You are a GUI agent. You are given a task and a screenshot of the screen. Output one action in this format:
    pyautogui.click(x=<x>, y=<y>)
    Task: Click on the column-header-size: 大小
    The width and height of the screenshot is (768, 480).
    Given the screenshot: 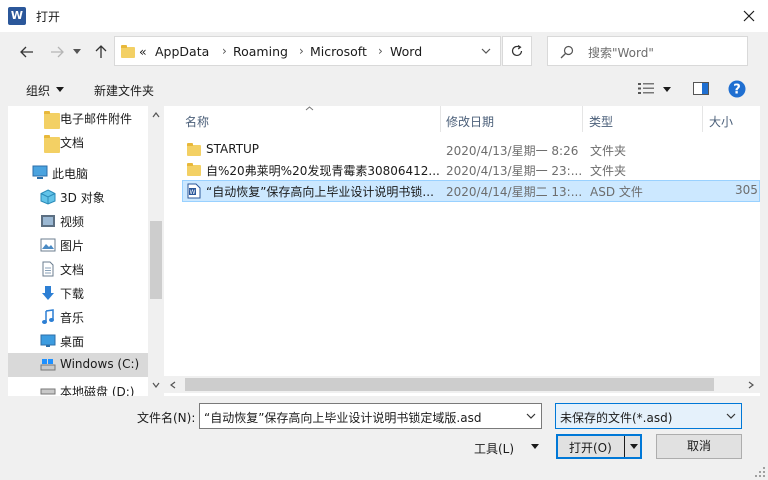 What is the action you would take?
    pyautogui.click(x=721, y=121)
    